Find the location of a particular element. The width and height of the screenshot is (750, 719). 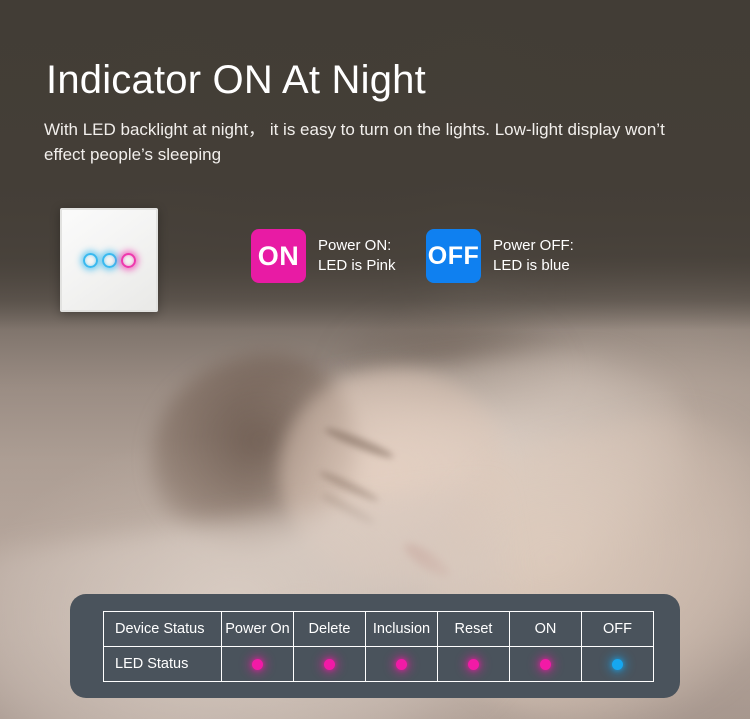

led-cell-inclusion is located at coordinates (401, 664).